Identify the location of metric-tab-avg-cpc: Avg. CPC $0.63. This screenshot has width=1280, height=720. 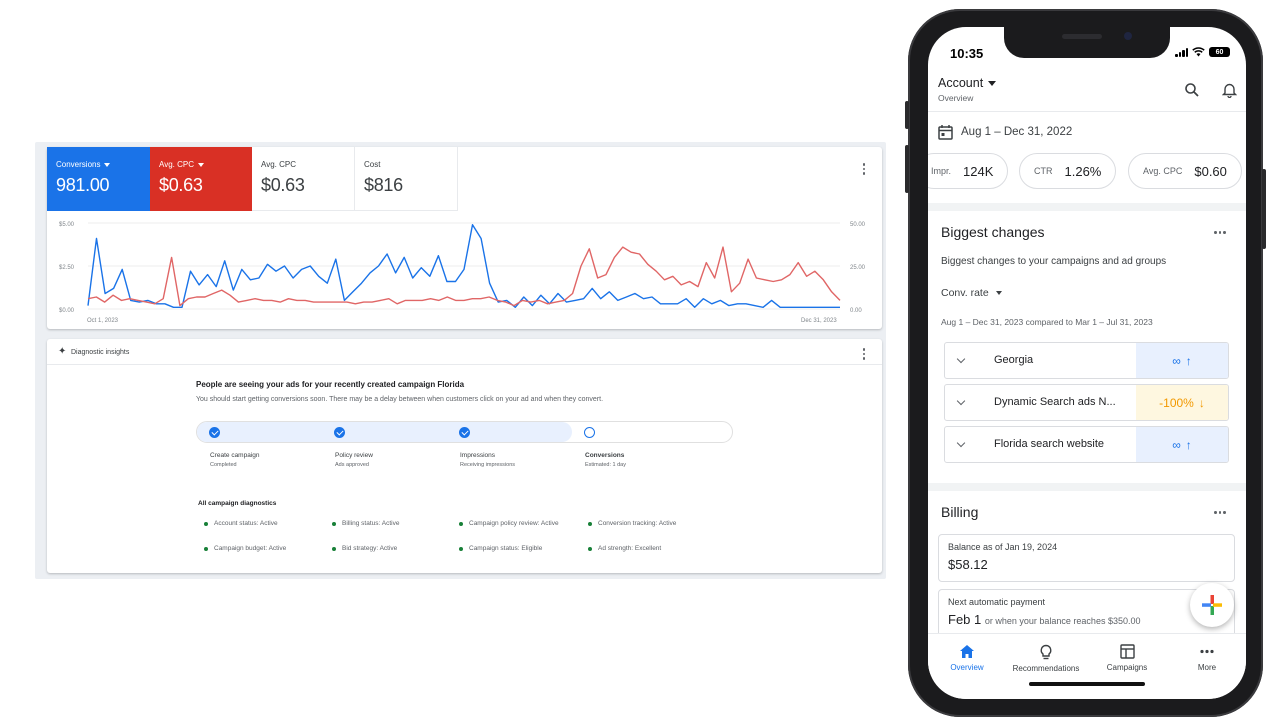
(201, 179).